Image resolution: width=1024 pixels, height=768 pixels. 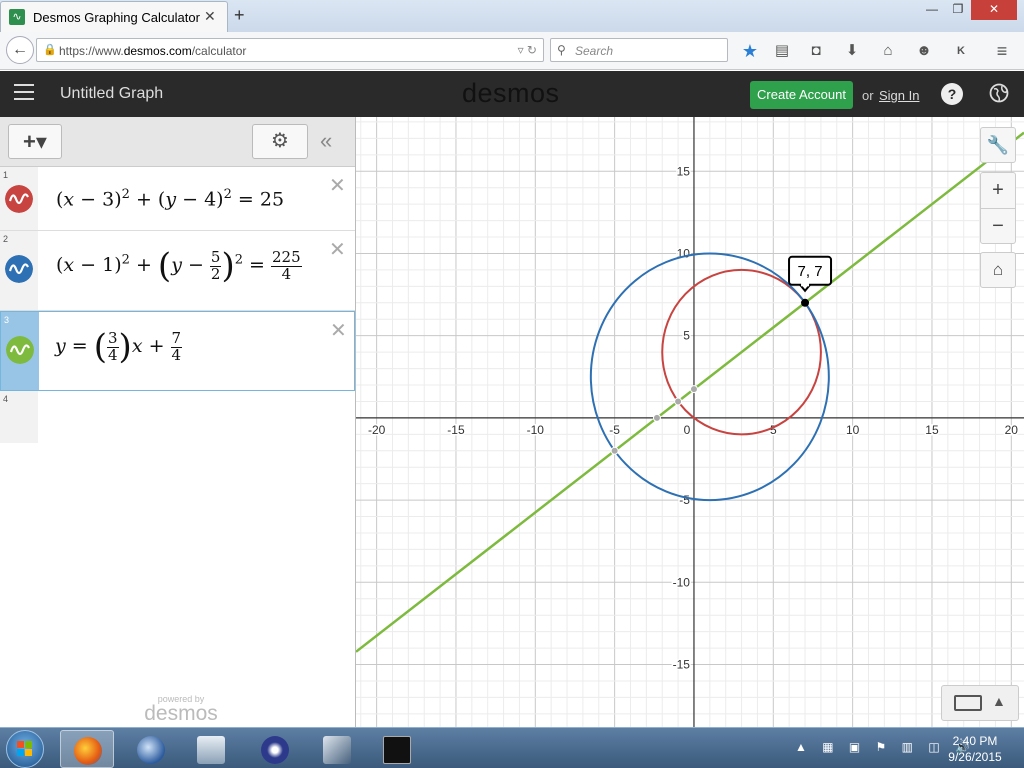 I want to click on y-tick-label: -5, so click(x=684, y=500).